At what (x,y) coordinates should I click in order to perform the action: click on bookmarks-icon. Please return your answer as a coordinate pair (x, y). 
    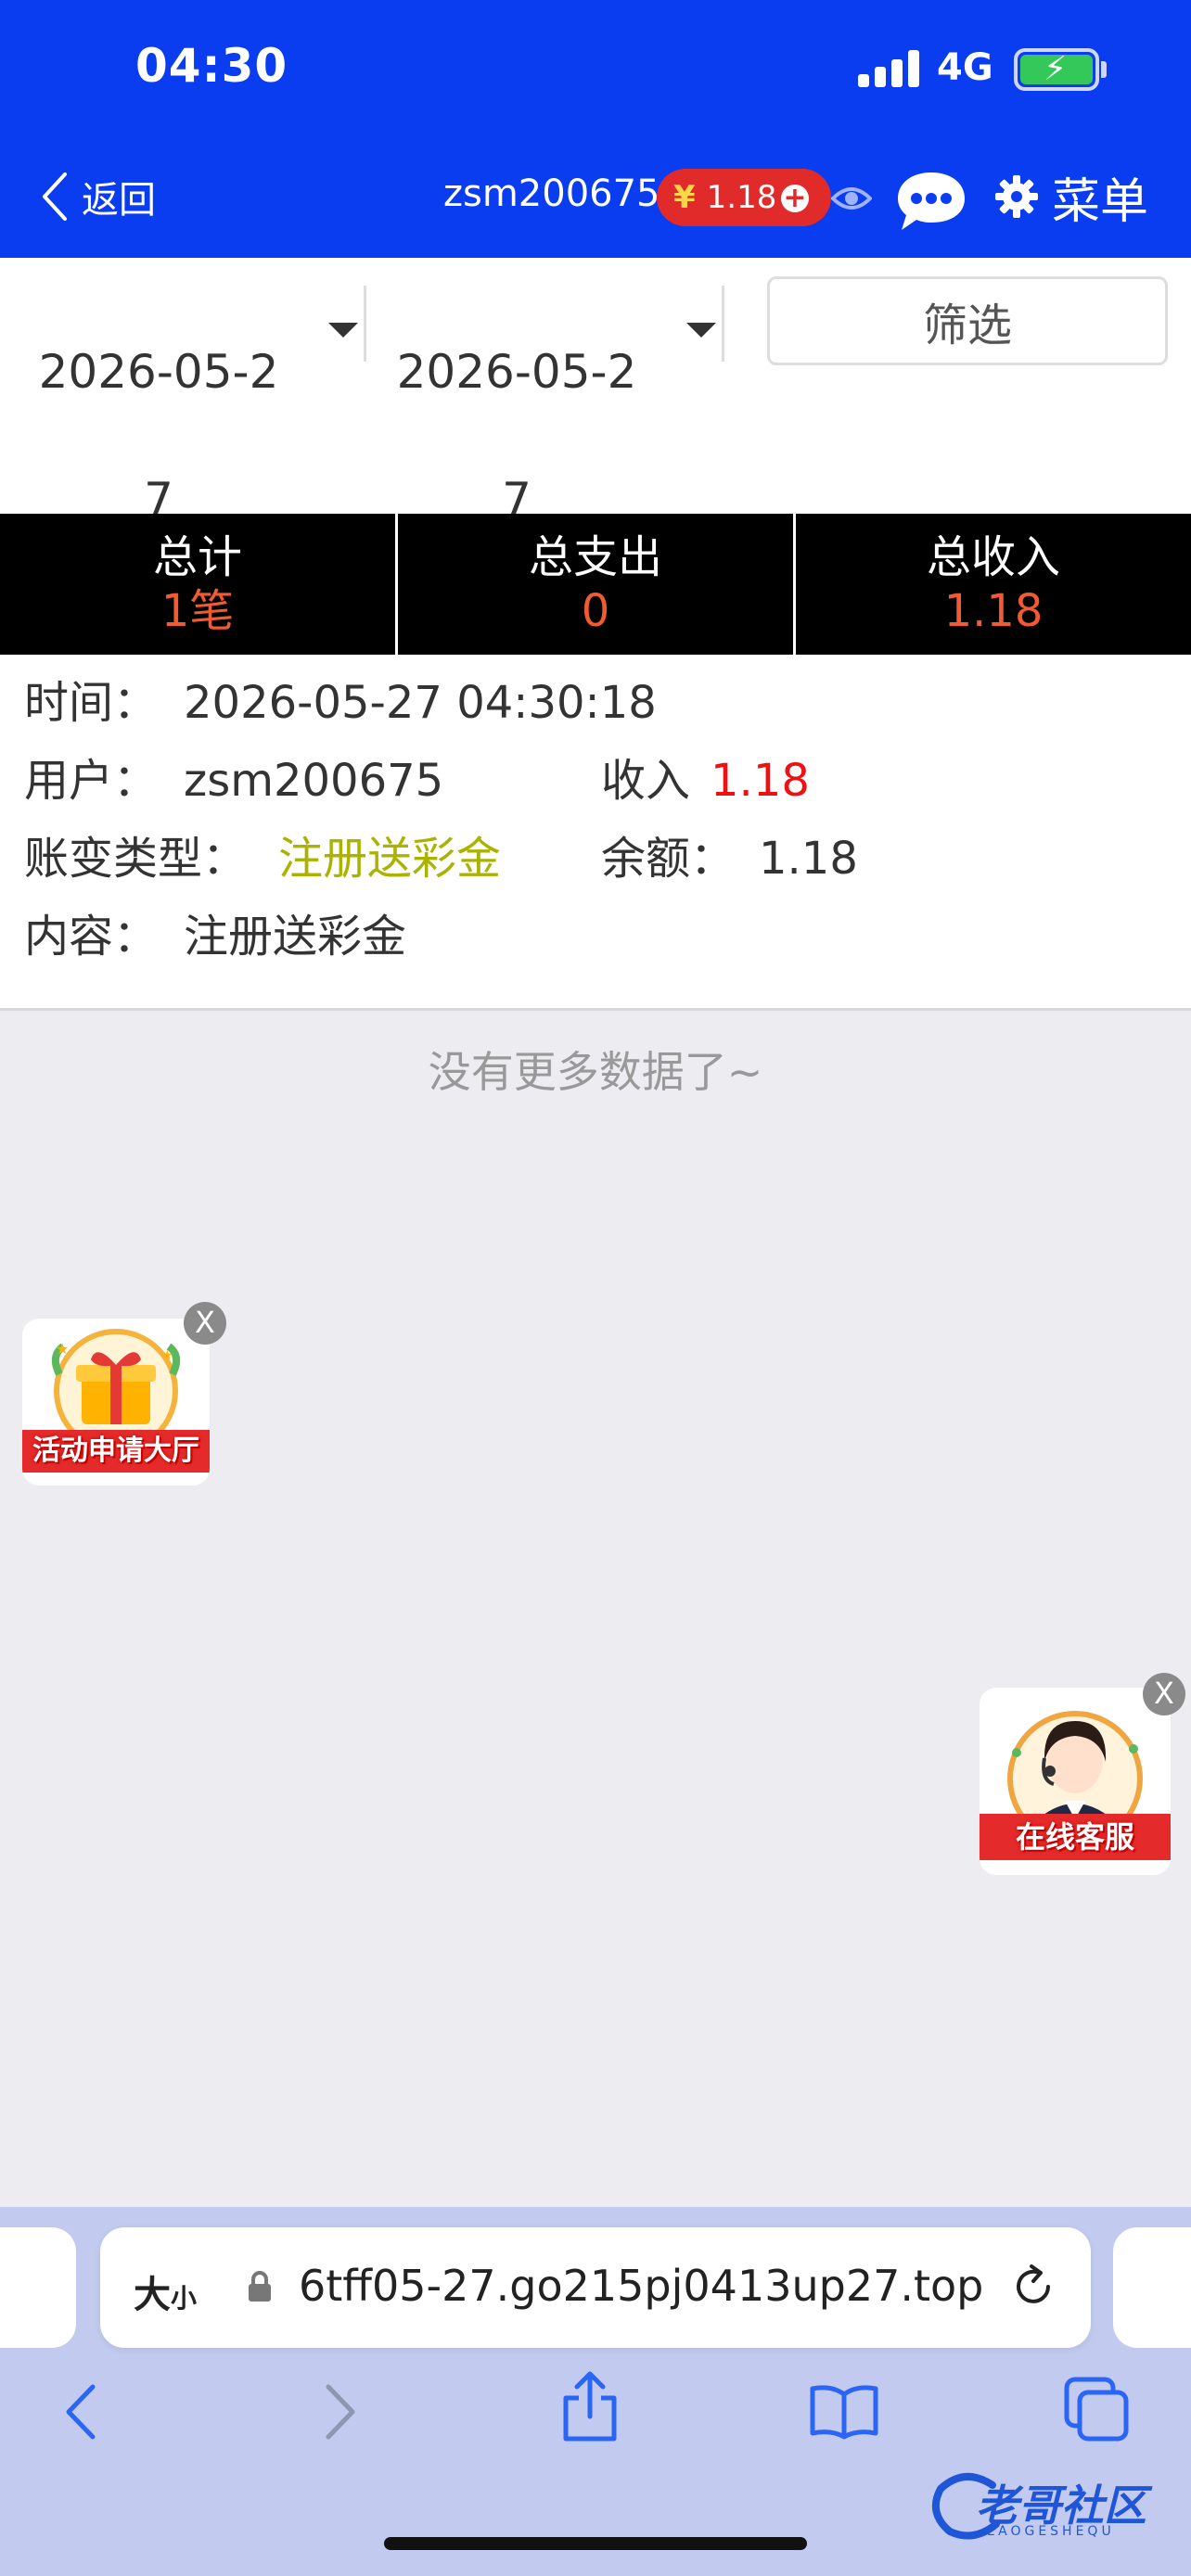
    Looking at the image, I should click on (844, 2412).